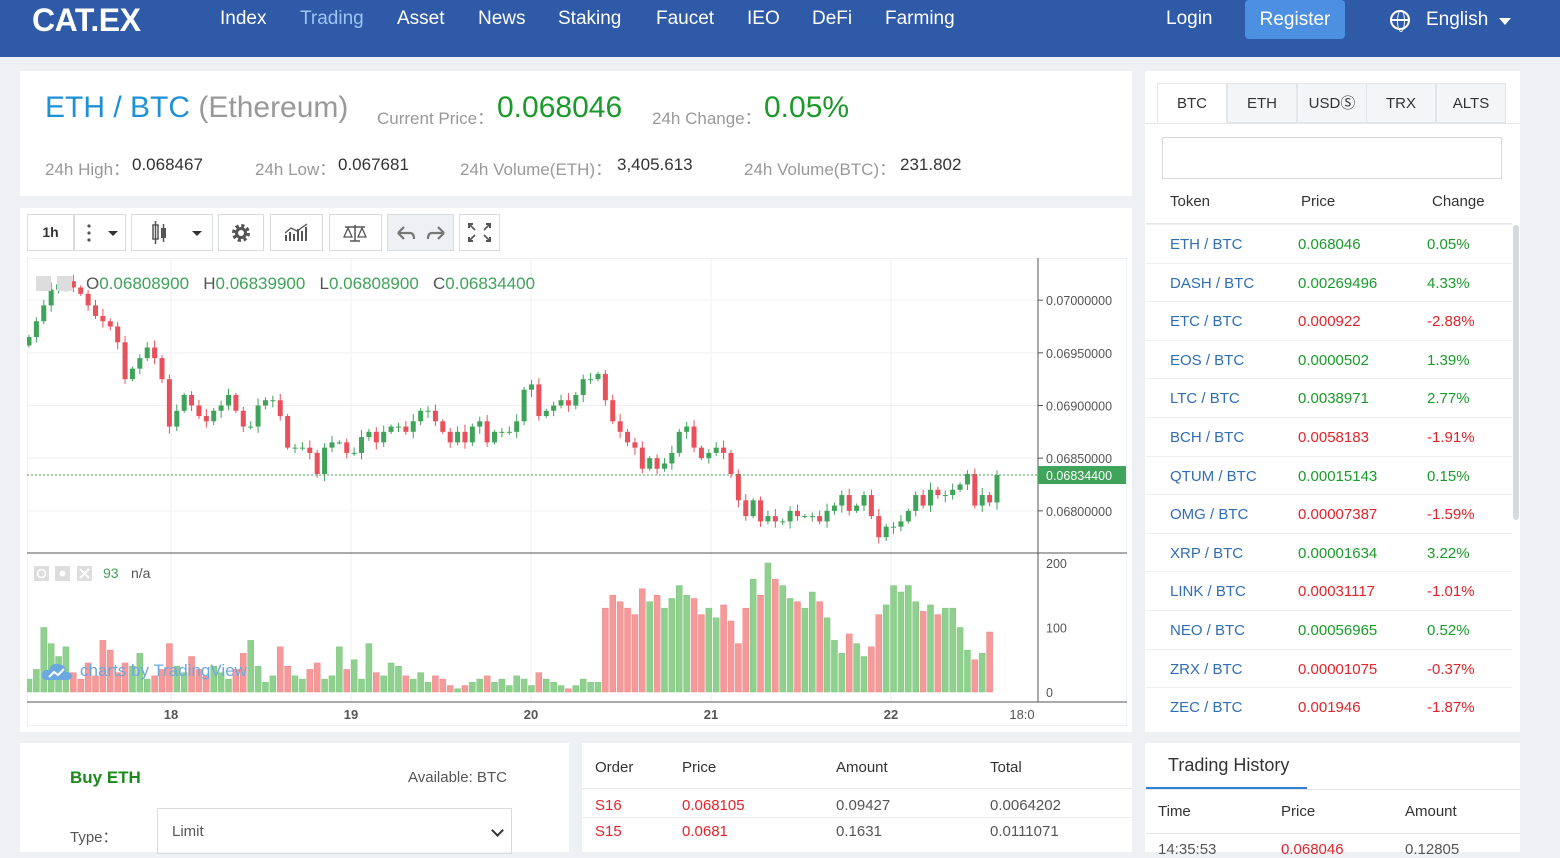  What do you see at coordinates (1471, 103) in the screenshot?
I see `market-tab-alts: ALTS` at bounding box center [1471, 103].